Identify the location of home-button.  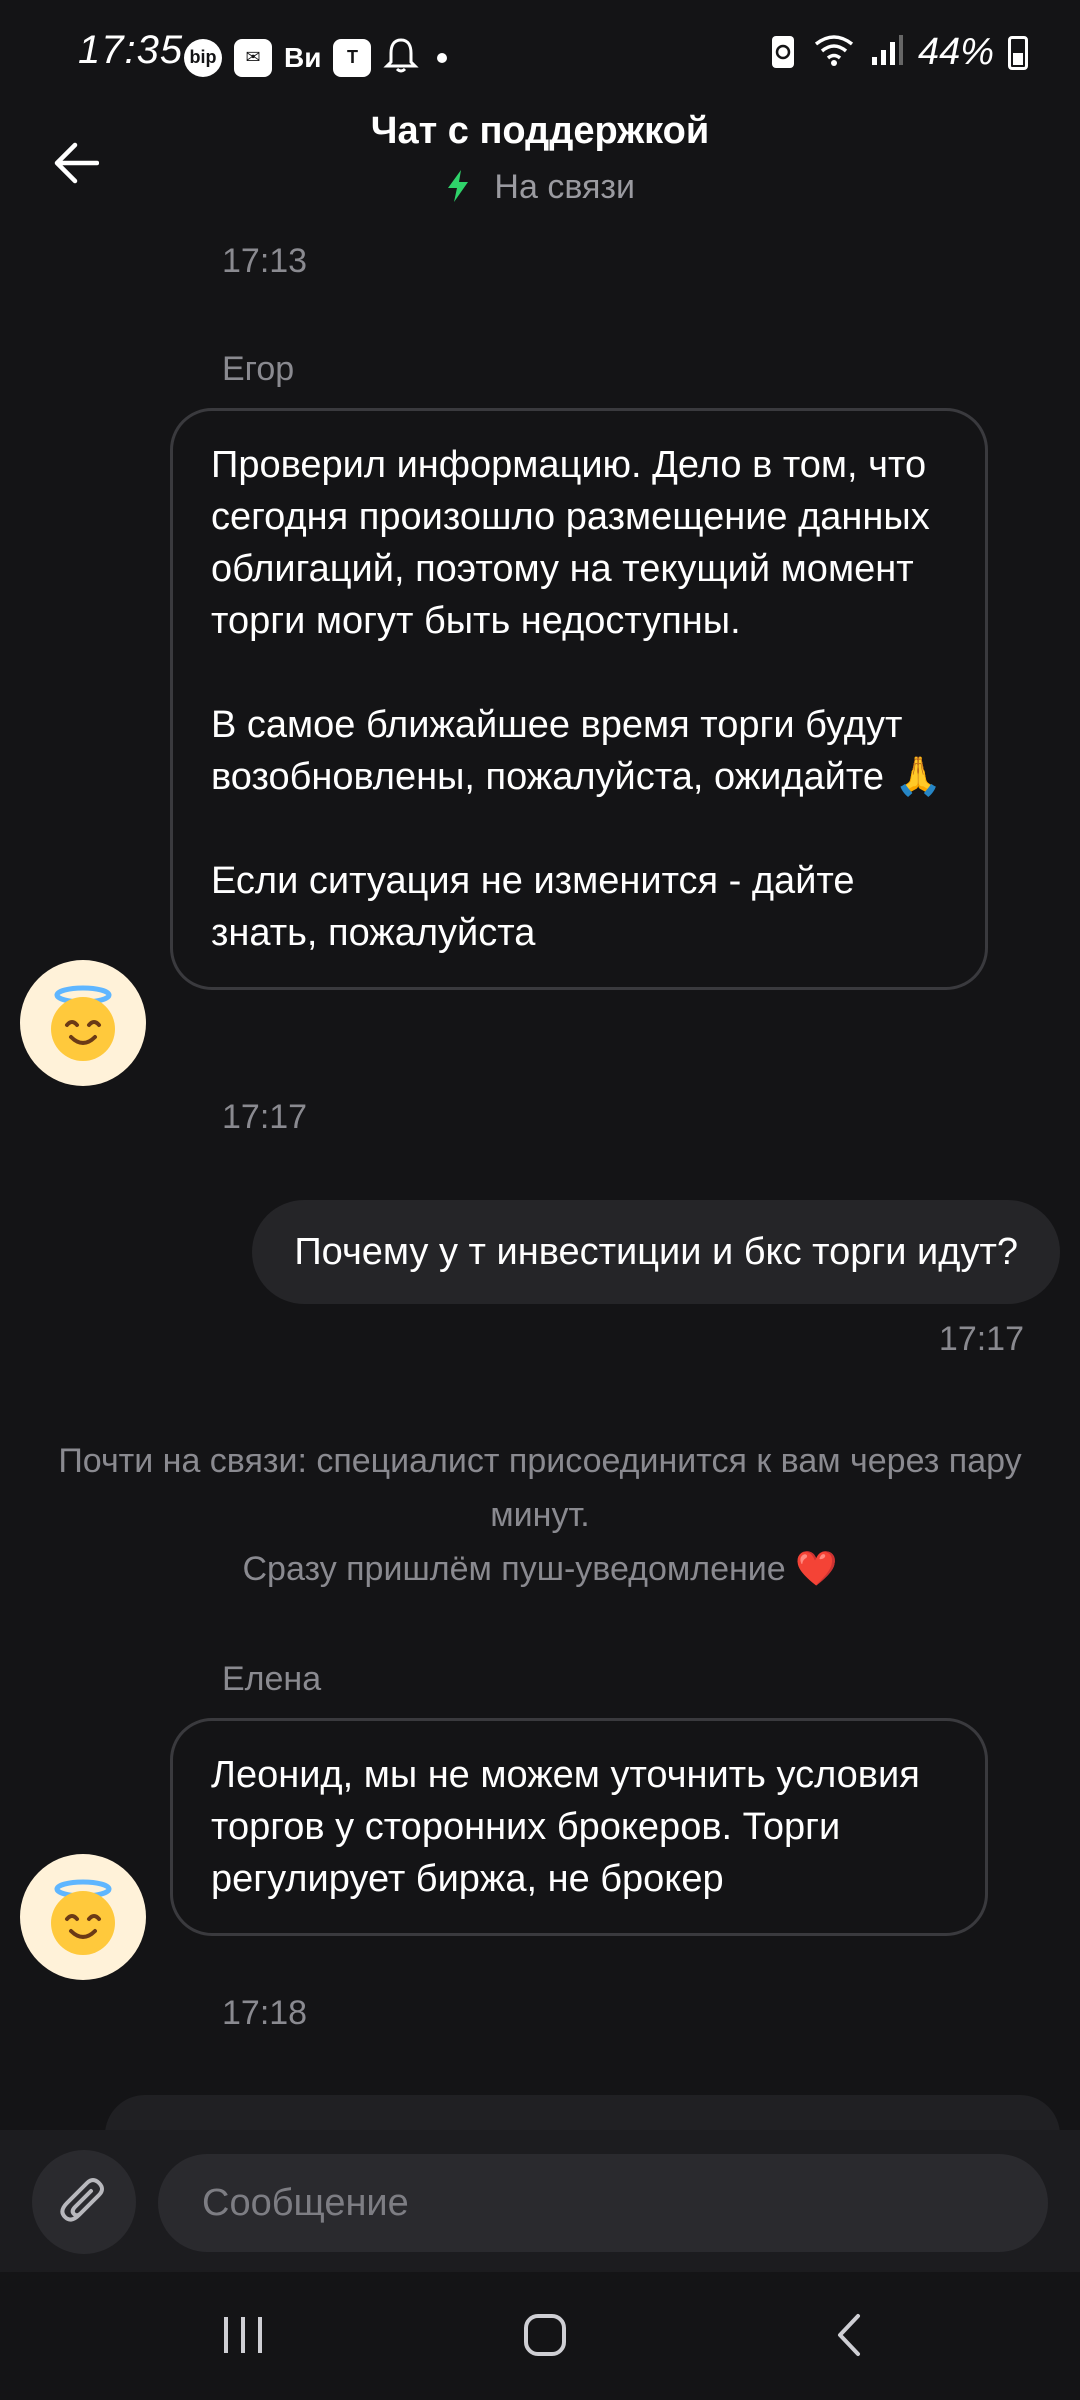
(545, 2335).